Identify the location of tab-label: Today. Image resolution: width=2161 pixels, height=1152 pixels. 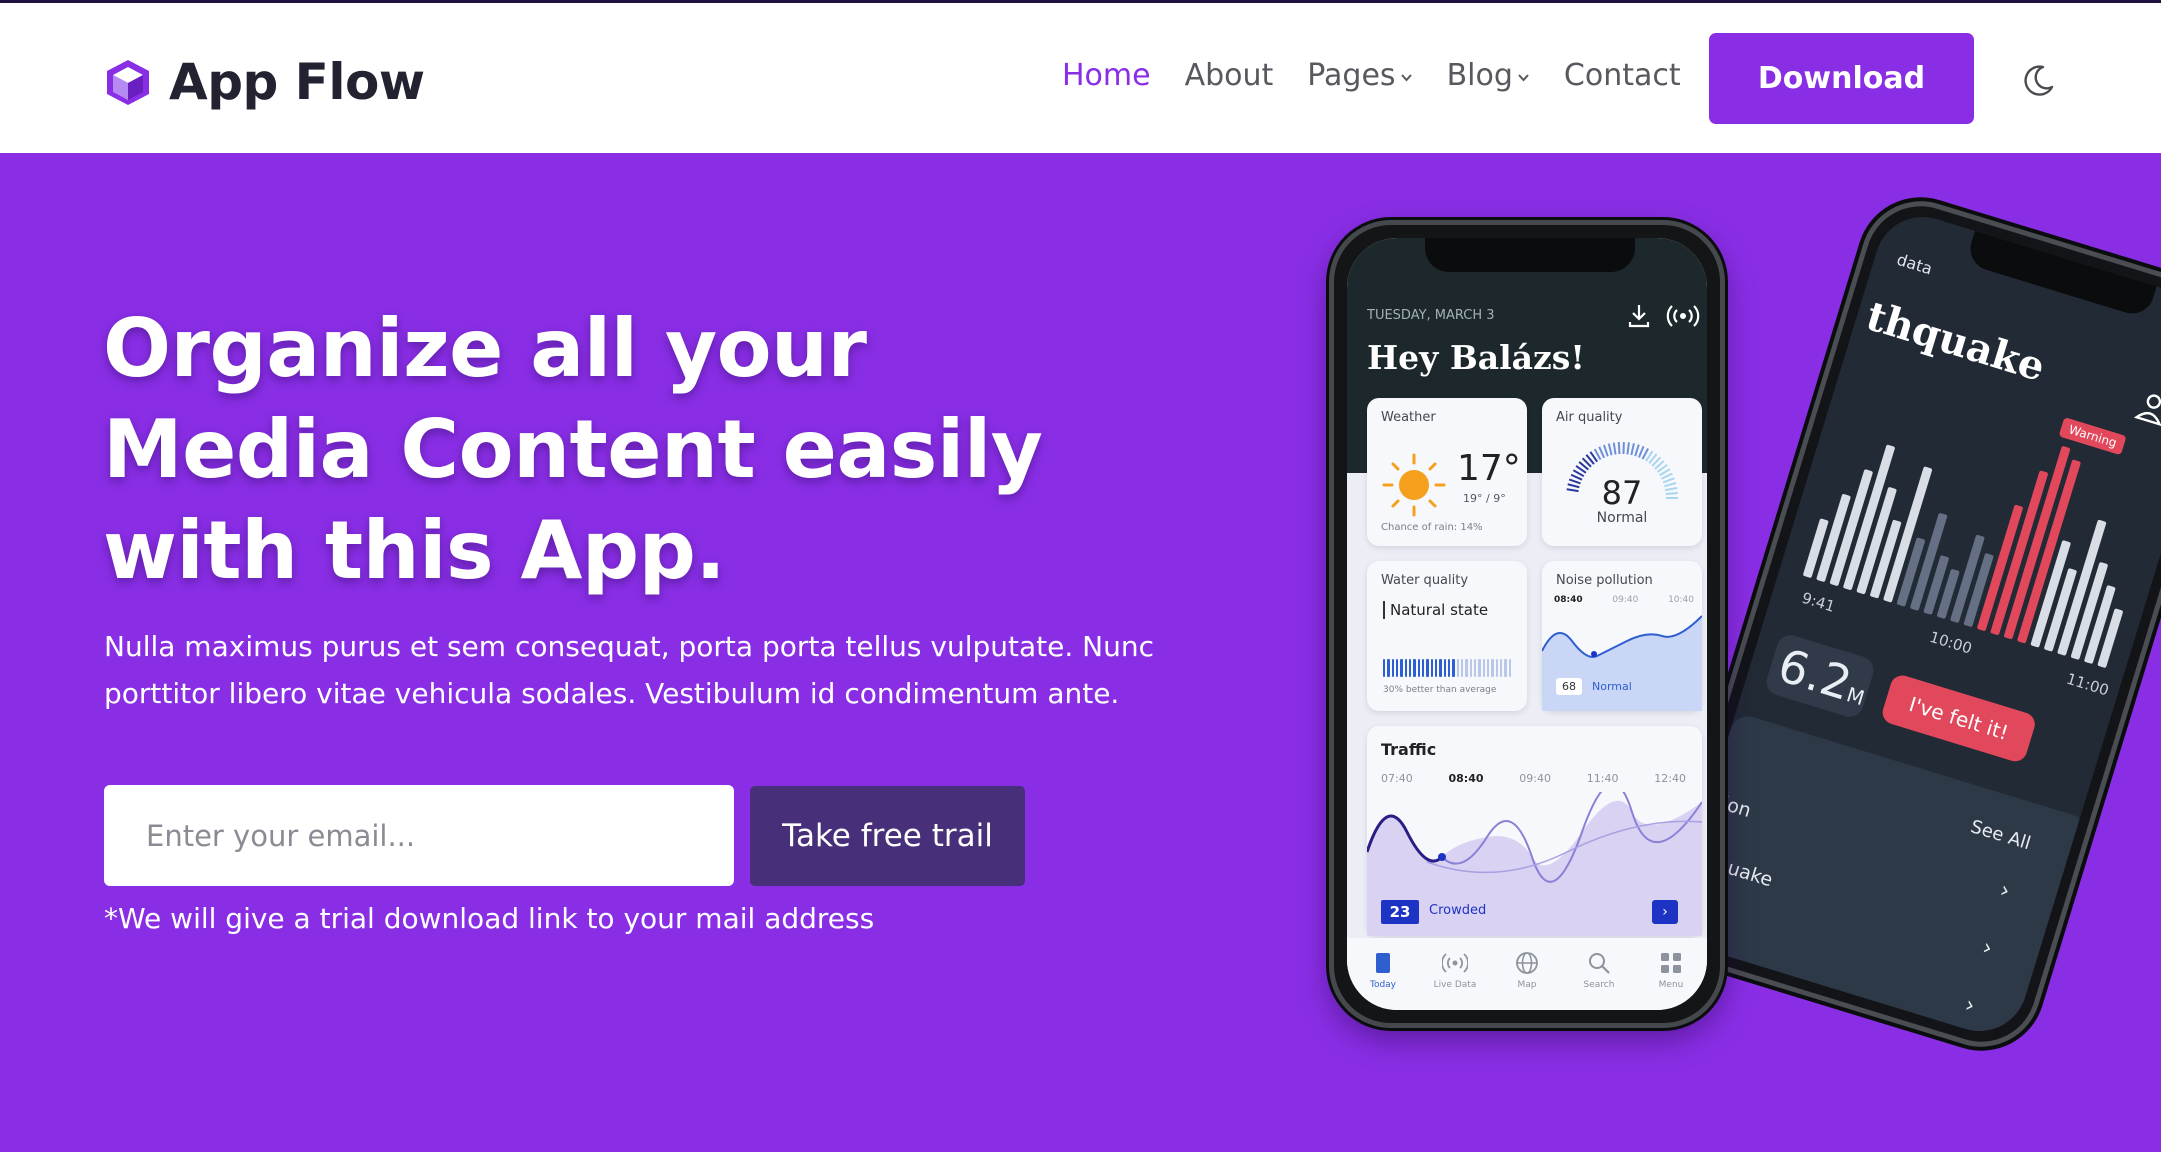
(1383, 985).